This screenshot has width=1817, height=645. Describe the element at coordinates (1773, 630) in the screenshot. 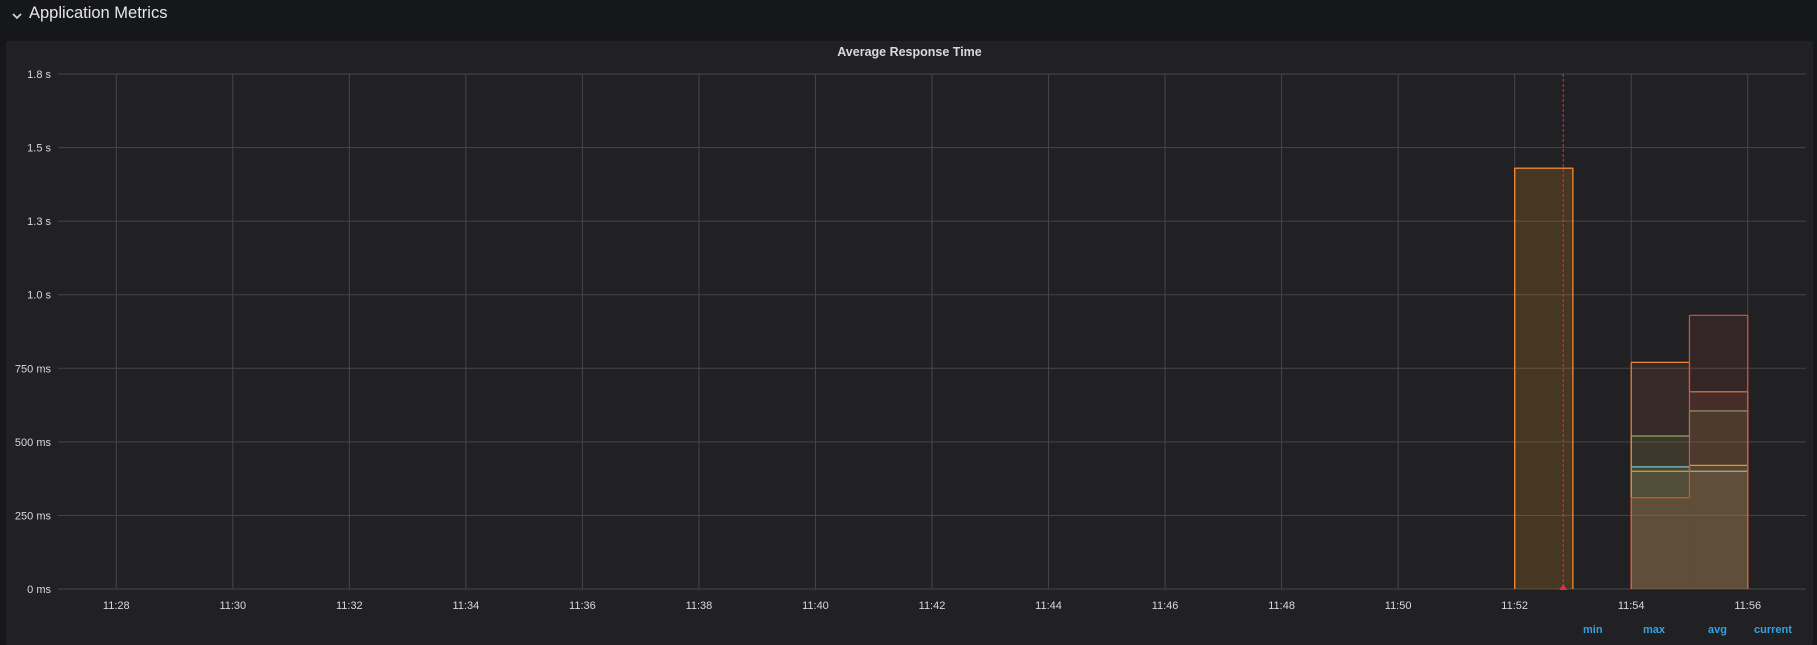

I see `legend-header-current: current` at that location.